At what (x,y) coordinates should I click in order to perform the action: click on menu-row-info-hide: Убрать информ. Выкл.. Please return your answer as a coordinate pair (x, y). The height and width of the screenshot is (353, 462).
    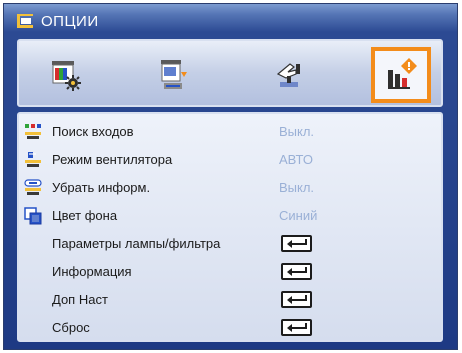
    Looking at the image, I should click on (229, 188).